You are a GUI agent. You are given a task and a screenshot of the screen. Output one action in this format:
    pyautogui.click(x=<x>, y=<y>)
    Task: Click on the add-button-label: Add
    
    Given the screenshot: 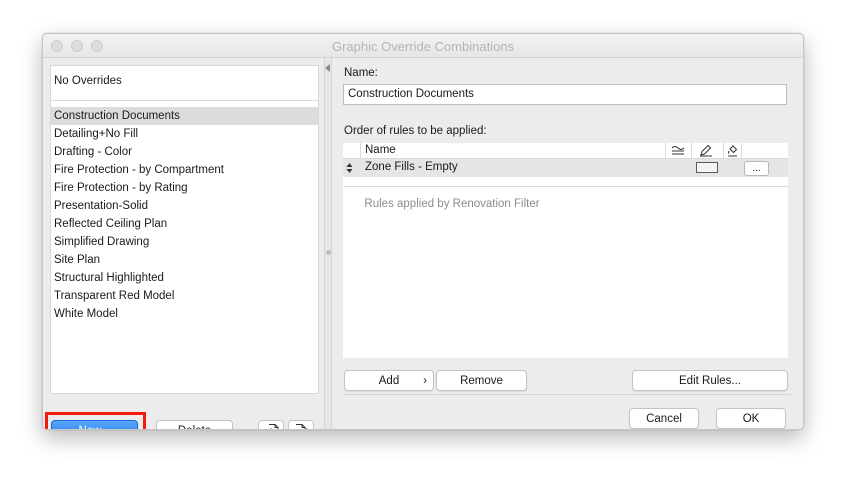 What is the action you would take?
    pyautogui.click(x=389, y=381)
    